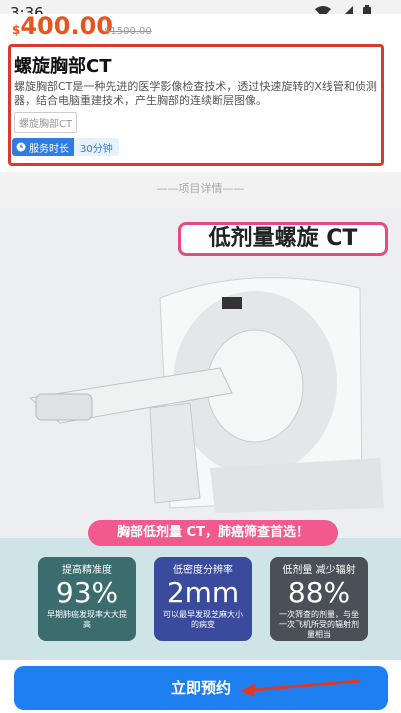 Image resolution: width=401 pixels, height=713 pixels. Describe the element at coordinates (96, 147) in the screenshot. I see `duration-value: 30分钟` at that location.